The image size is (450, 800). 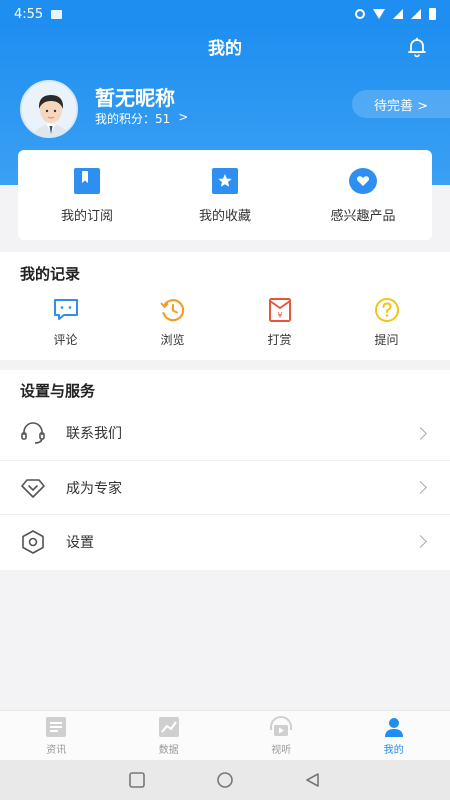 What do you see at coordinates (58, 391) in the screenshot?
I see `settings-title: 设置与服务` at bounding box center [58, 391].